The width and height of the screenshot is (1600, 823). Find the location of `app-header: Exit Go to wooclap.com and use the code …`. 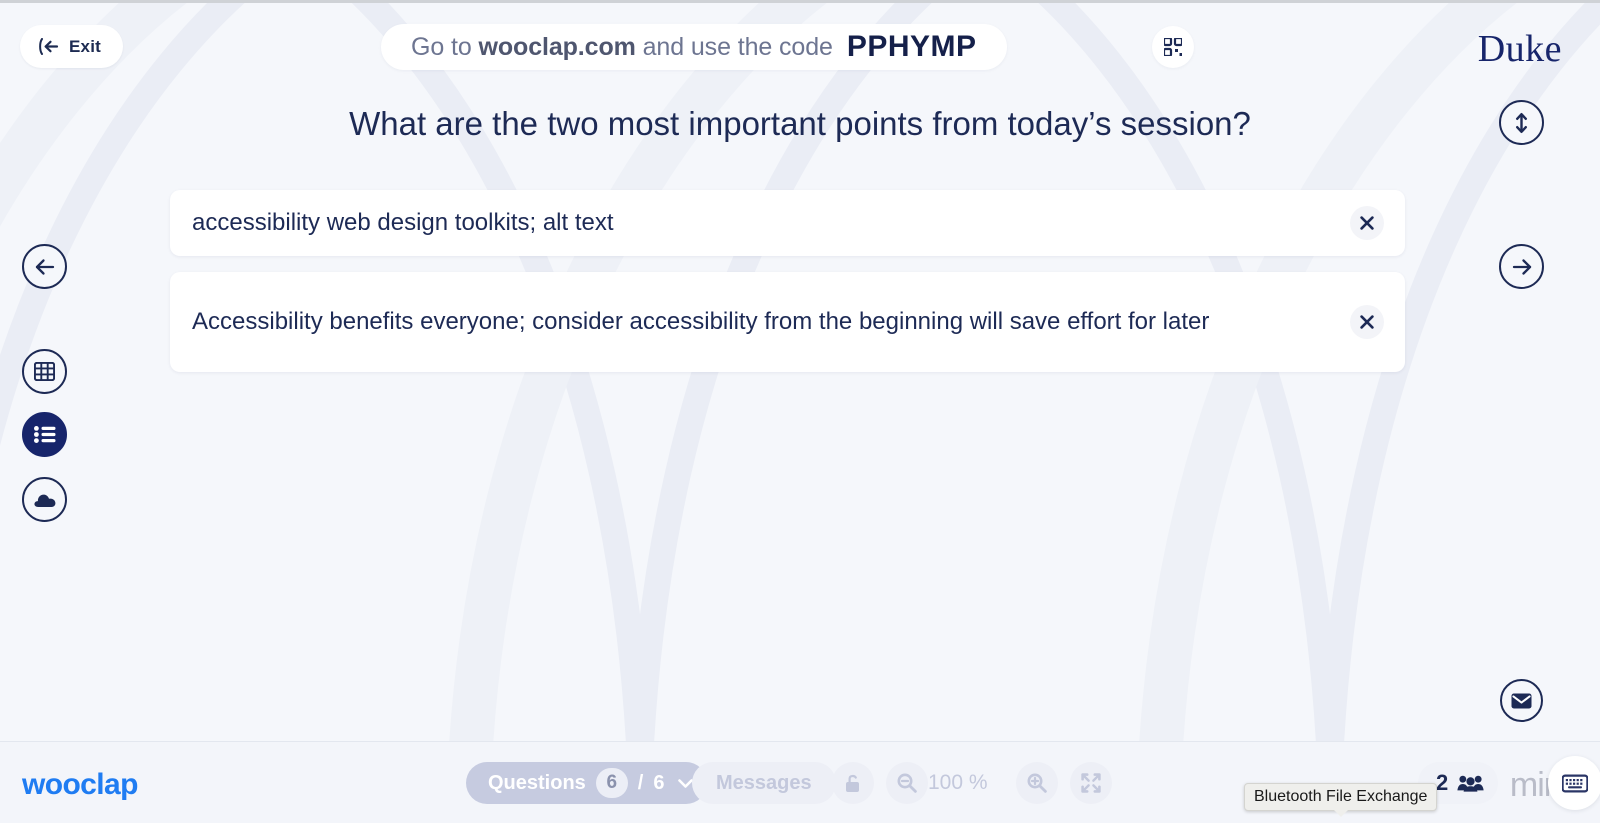

app-header: Exit Go to wooclap.com and use the code … is located at coordinates (800, 47).